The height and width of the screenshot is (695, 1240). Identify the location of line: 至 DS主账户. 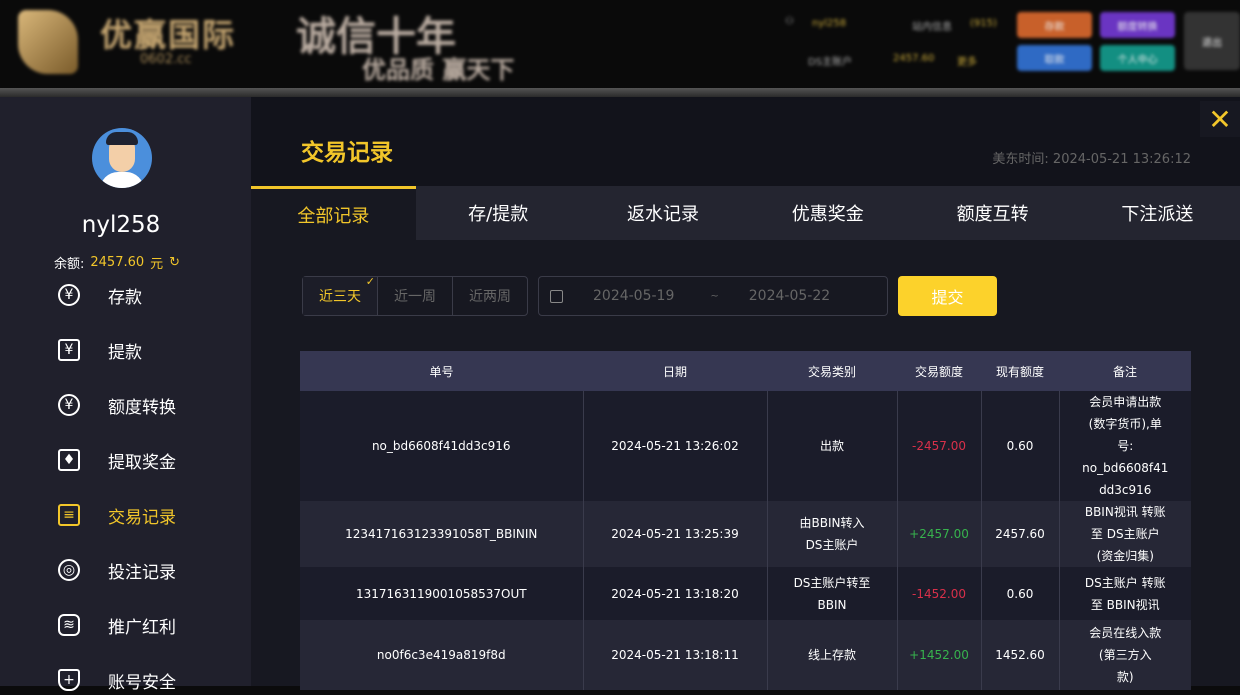
(1125, 534).